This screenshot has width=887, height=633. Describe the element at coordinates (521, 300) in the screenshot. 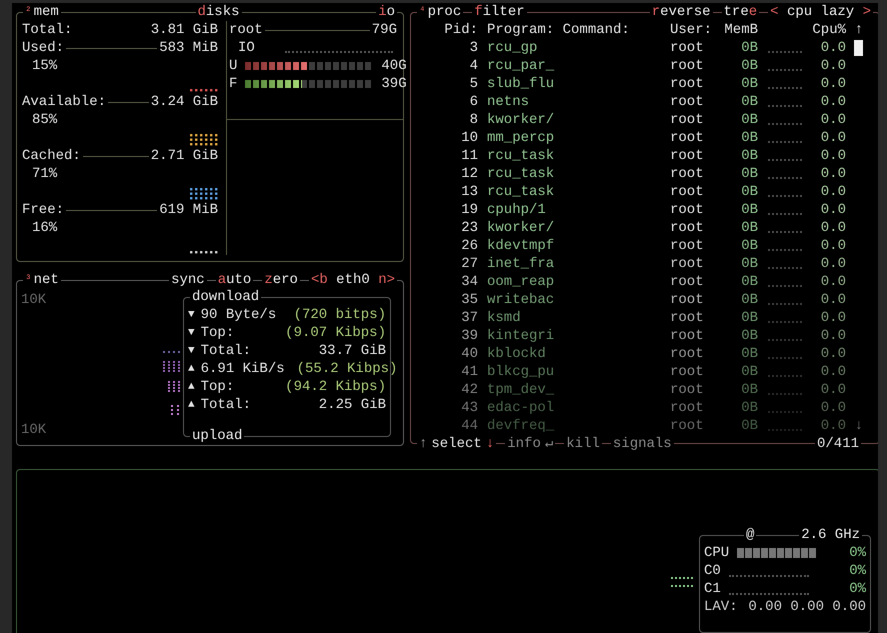

I see `program-cell-text: writebac` at that location.